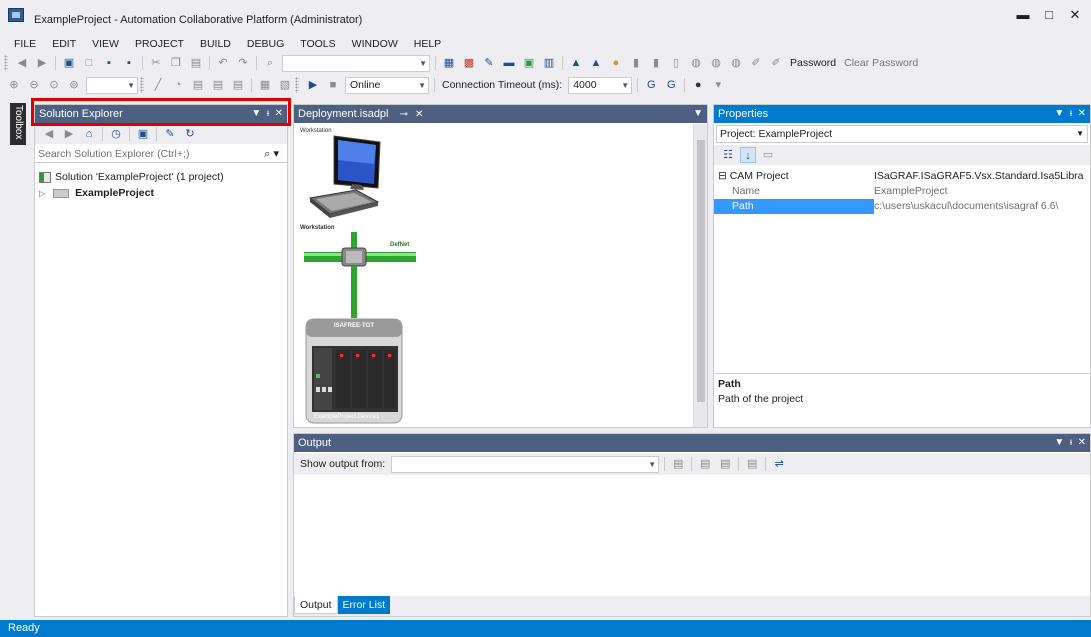  I want to click on scrollbar-thumb, so click(701, 271).